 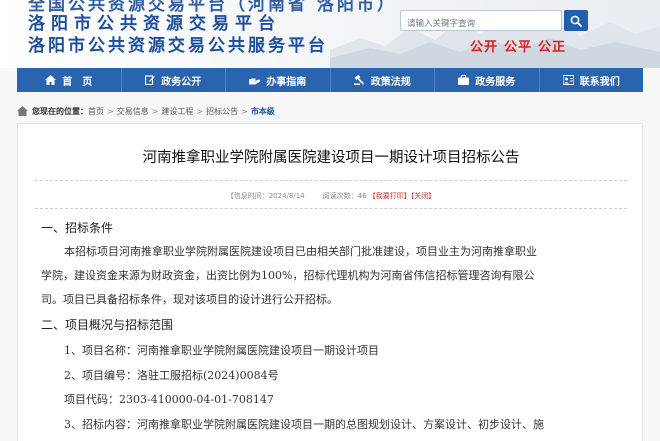 What do you see at coordinates (286, 196) in the screenshot?
I see `meta-date: 2024/8/14` at bounding box center [286, 196].